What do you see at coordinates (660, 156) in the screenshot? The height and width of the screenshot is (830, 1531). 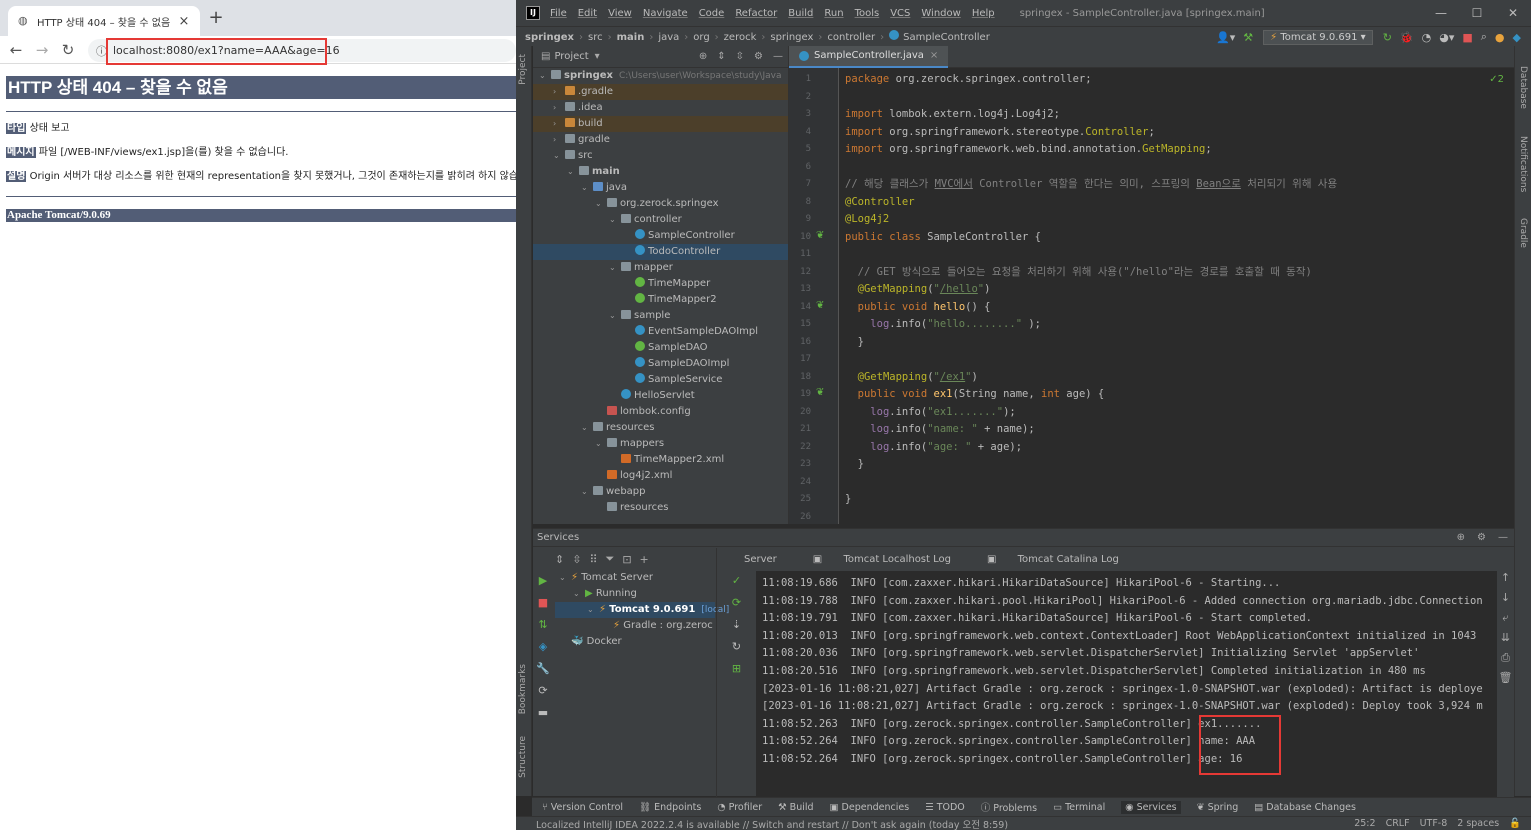 I see `tree-node: ⌄ src` at bounding box center [660, 156].